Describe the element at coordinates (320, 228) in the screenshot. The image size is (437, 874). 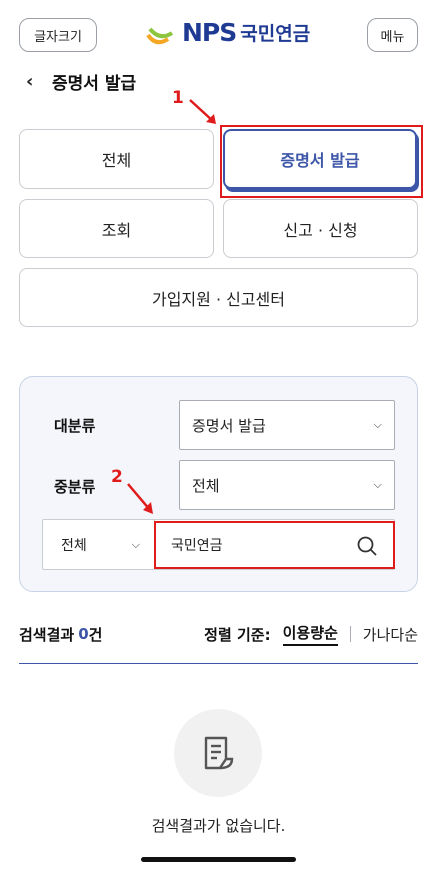
I see `category-report-apply: 신고 · 신청` at that location.